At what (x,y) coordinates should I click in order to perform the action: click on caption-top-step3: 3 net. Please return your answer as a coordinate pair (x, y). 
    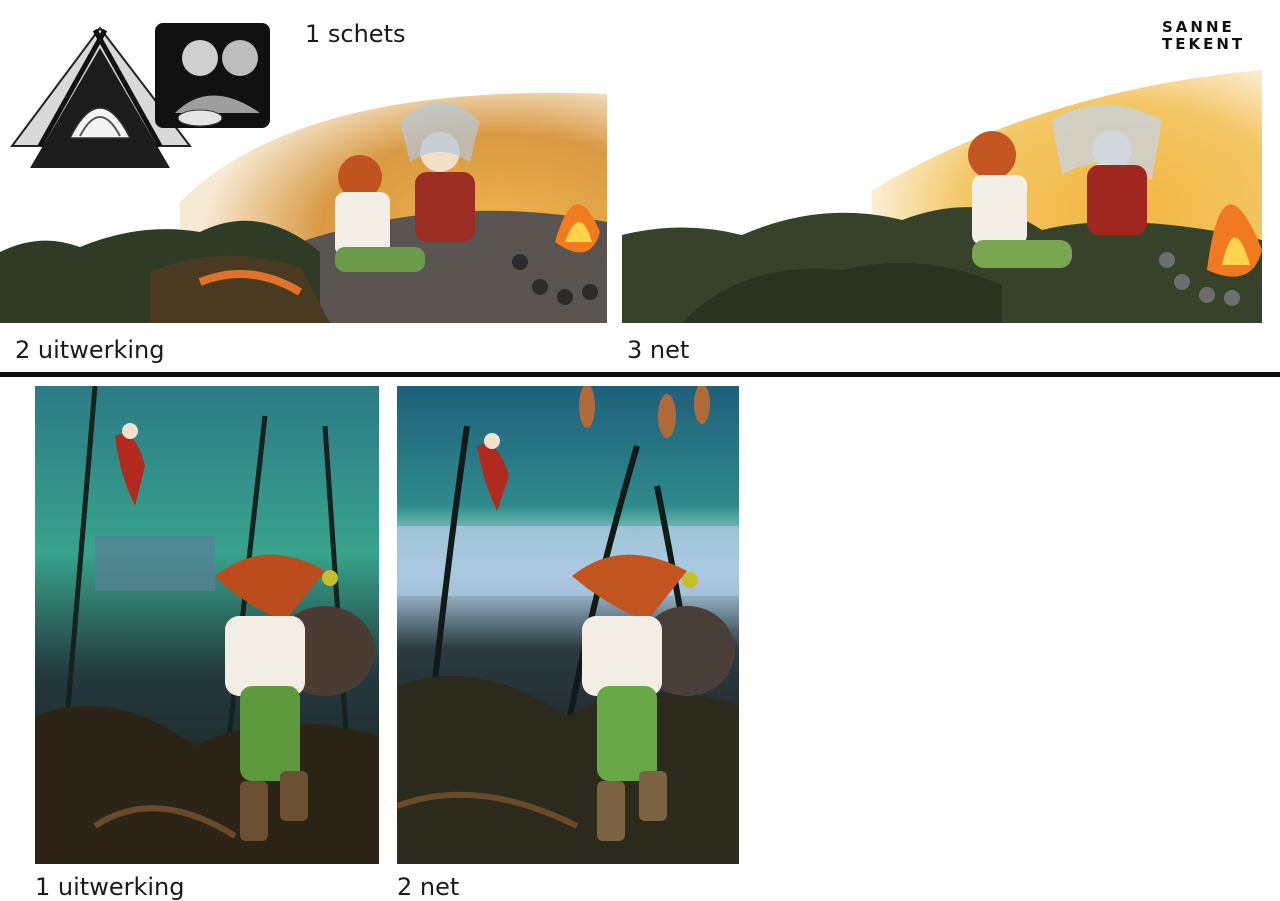
    Looking at the image, I should click on (658, 350).